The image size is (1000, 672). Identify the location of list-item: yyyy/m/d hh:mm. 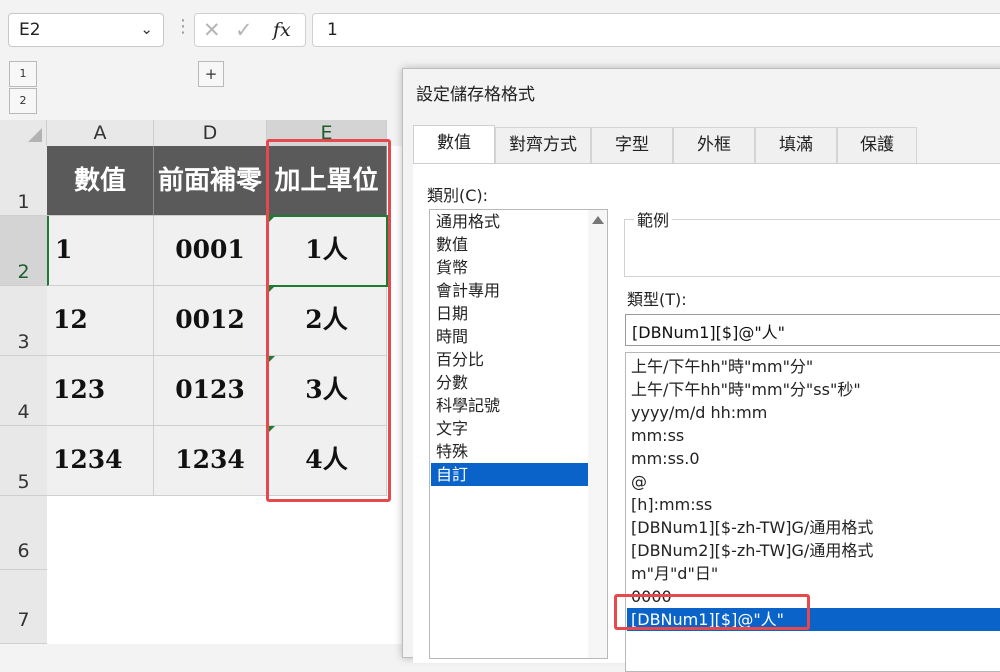
(813, 412).